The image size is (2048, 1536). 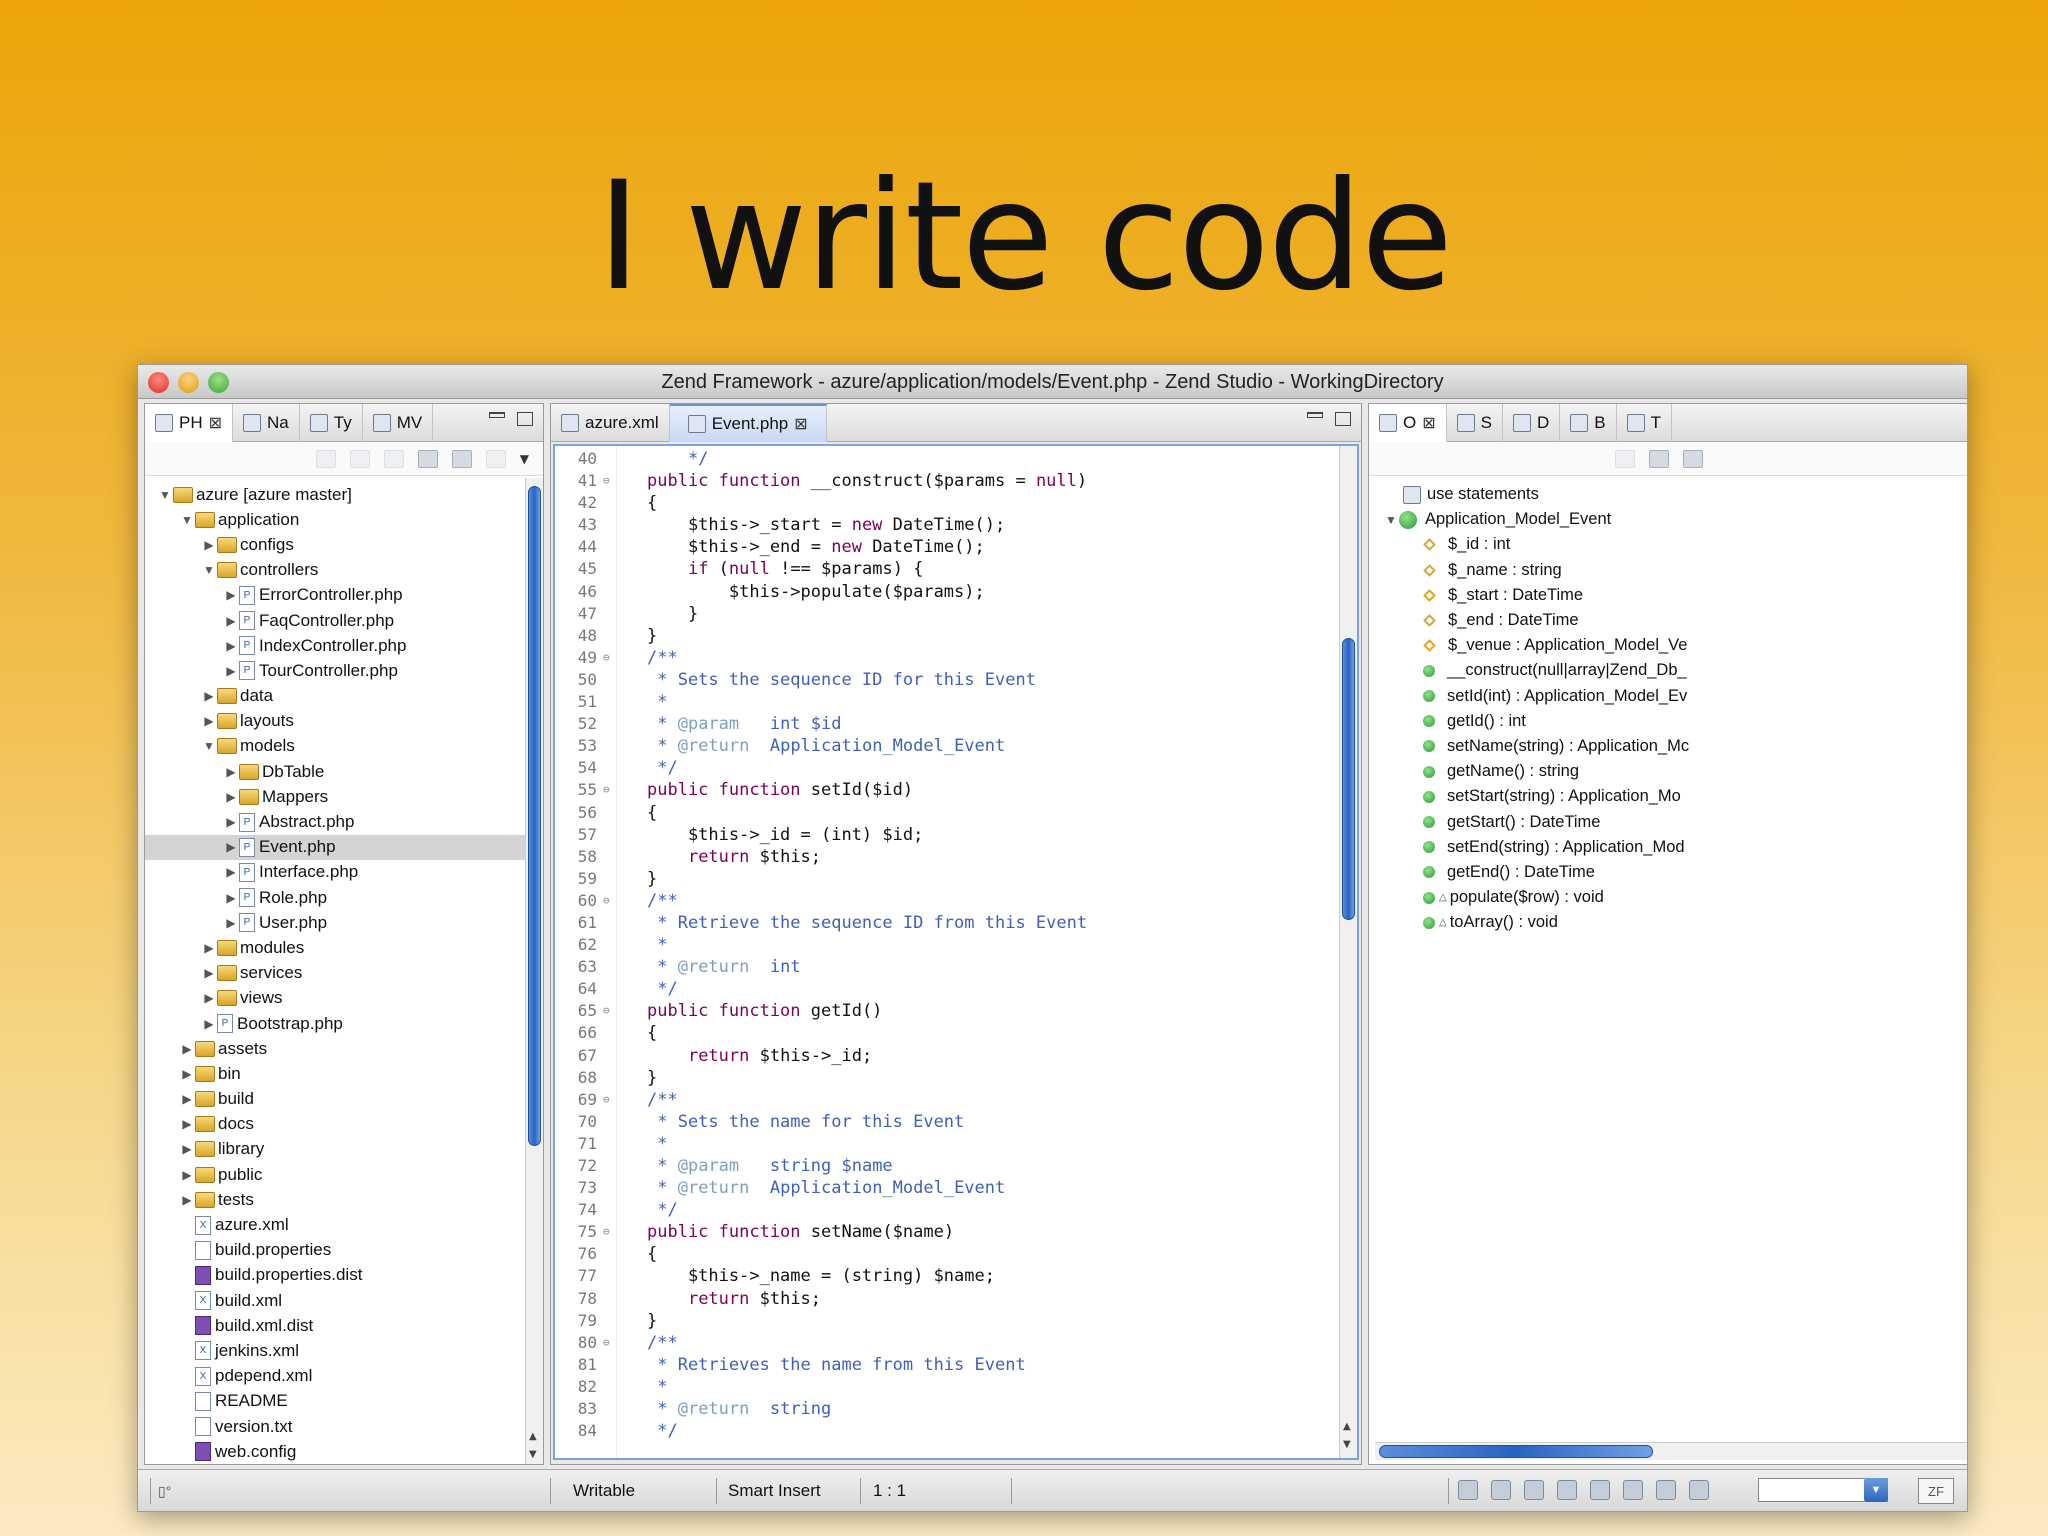 I want to click on code-line: 69 ⊖ /**, so click(x=944, y=1100).